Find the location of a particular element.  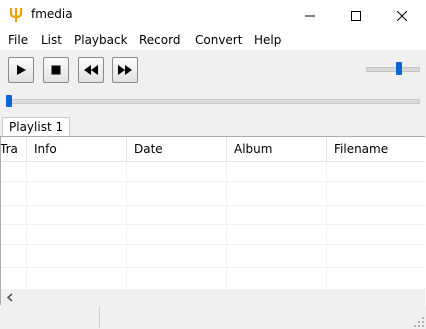

play-button is located at coordinates (21, 70).